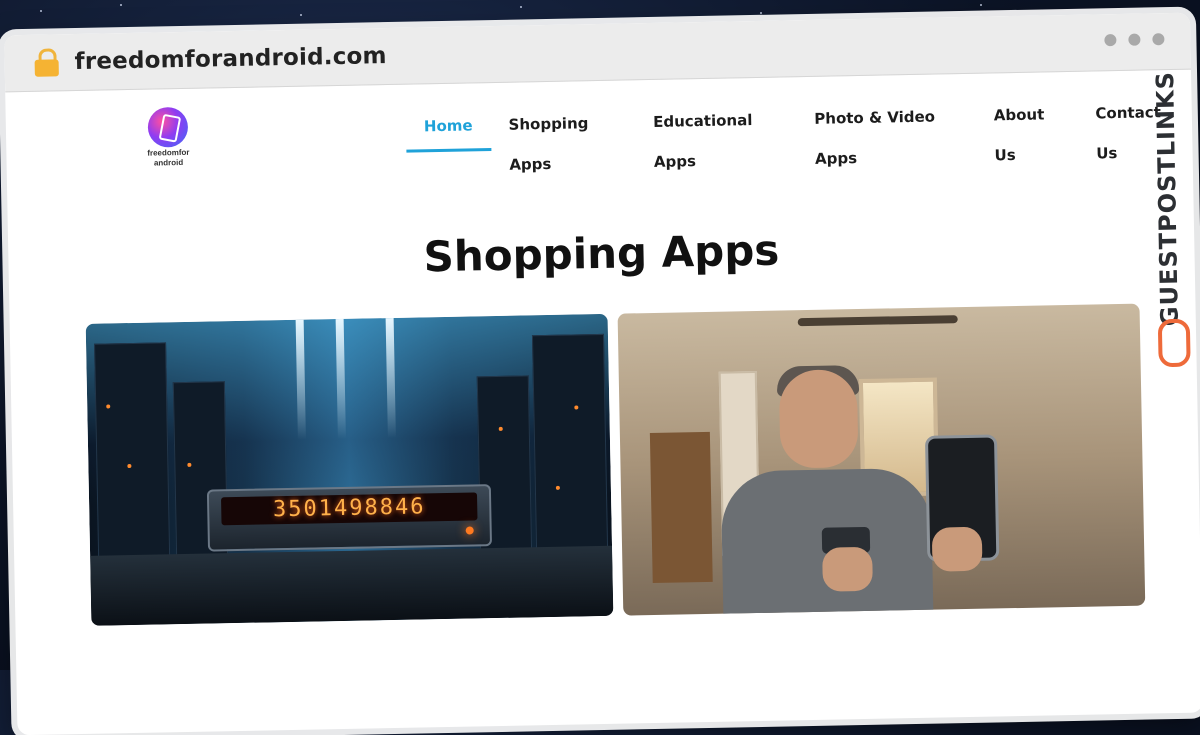 This screenshot has width=1200, height=735. I want to click on digital-counter-device: 3501498846, so click(349, 518).